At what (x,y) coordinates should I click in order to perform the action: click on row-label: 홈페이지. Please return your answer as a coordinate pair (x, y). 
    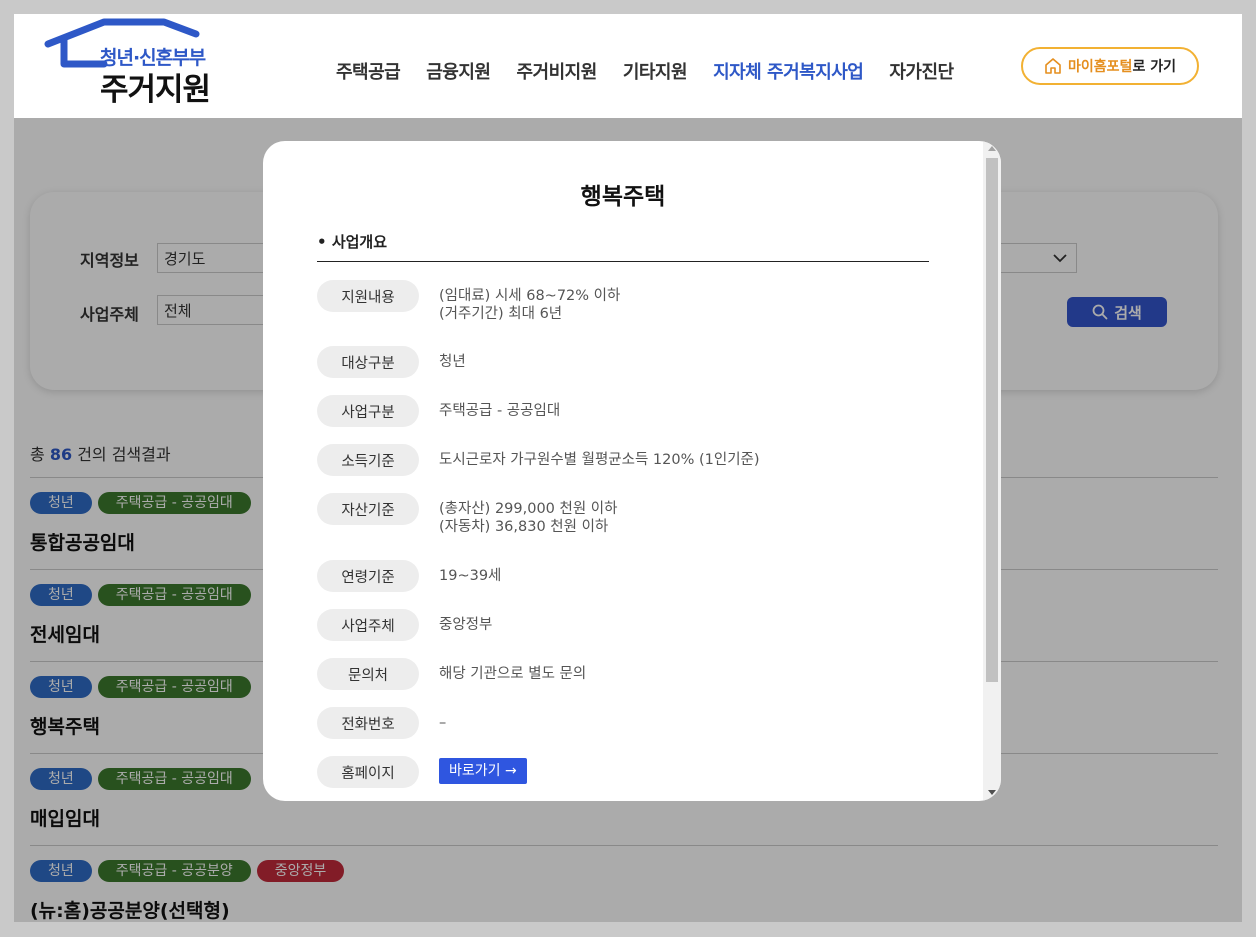
    Looking at the image, I should click on (368, 772).